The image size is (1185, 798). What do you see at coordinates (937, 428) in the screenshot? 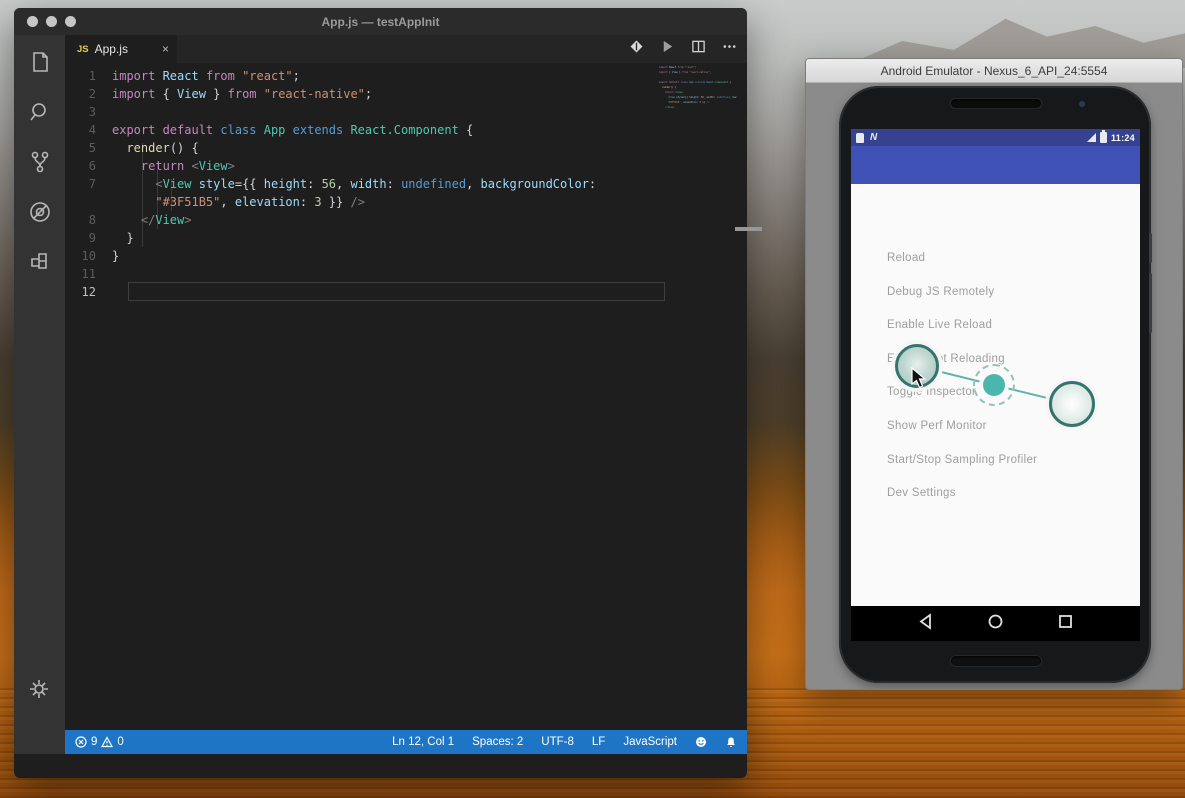
I see `dev-menu-item: Show Perf Monitor` at bounding box center [937, 428].